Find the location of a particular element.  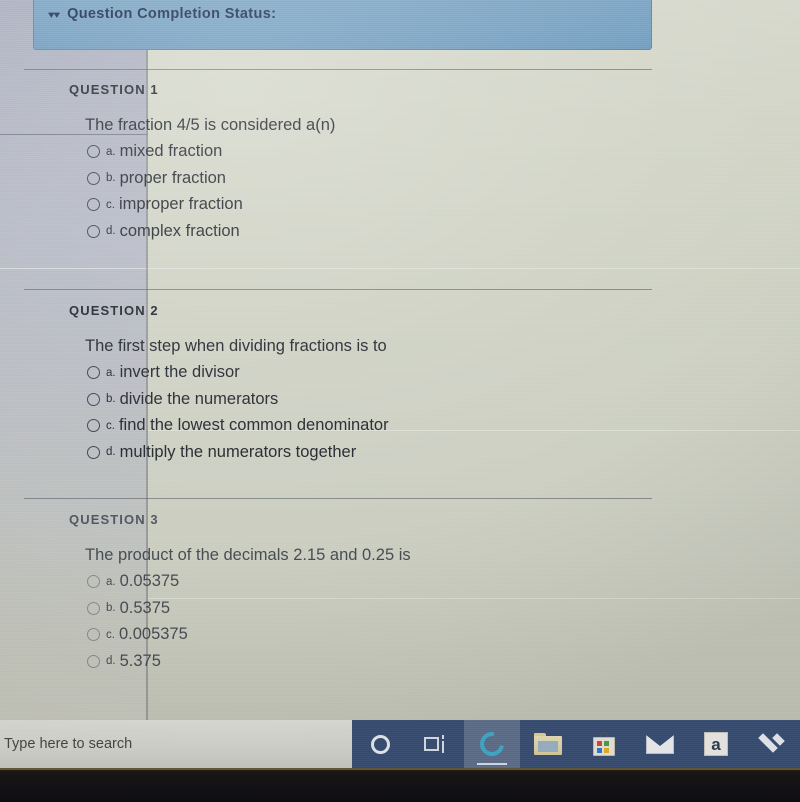

taskbar-item-mail is located at coordinates (660, 744).